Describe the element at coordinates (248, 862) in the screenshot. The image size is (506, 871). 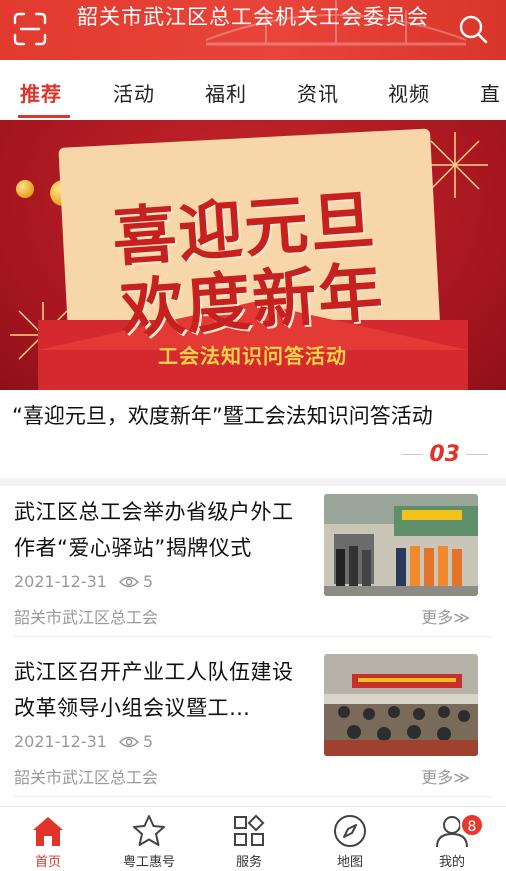
I see `nav-label: 服务` at that location.